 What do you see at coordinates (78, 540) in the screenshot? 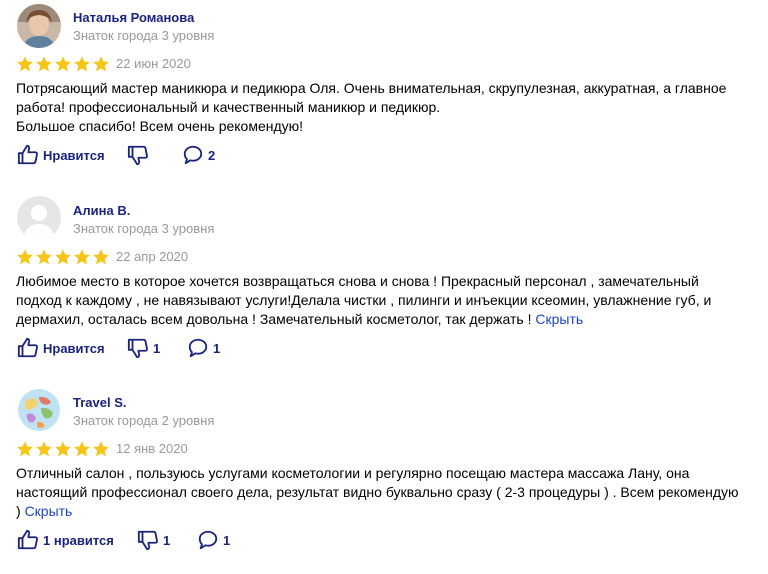
I see `like-label: 1 нравится` at bounding box center [78, 540].